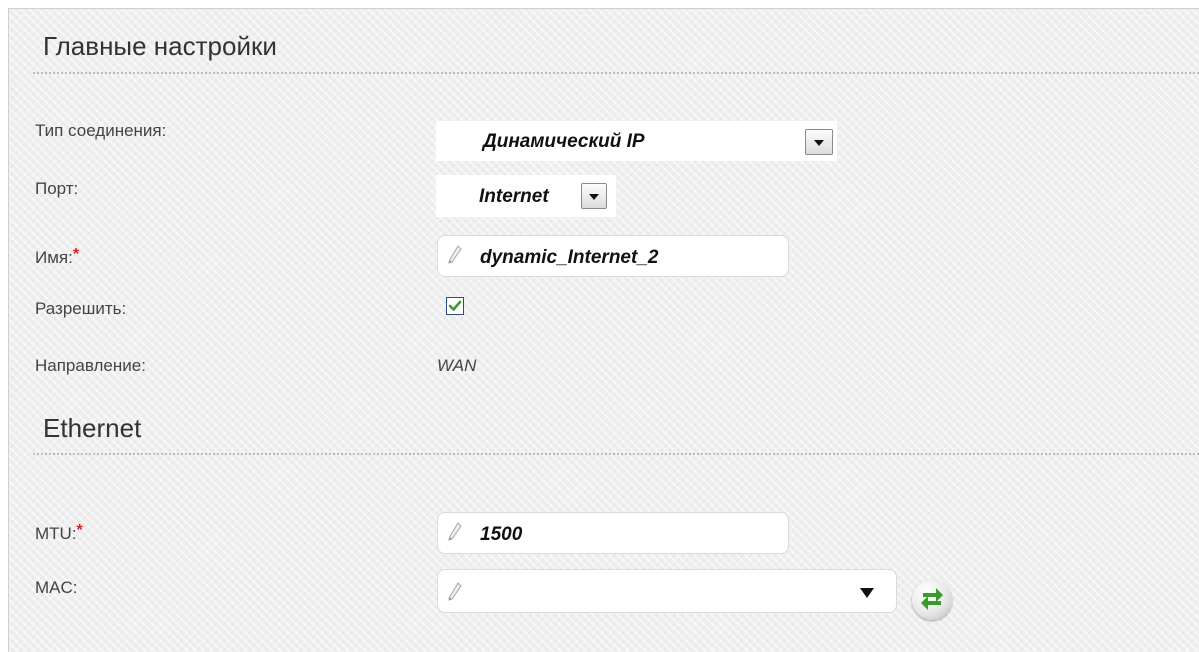 The height and width of the screenshot is (652, 1199). I want to click on mtu-value: 1500, so click(501, 534).